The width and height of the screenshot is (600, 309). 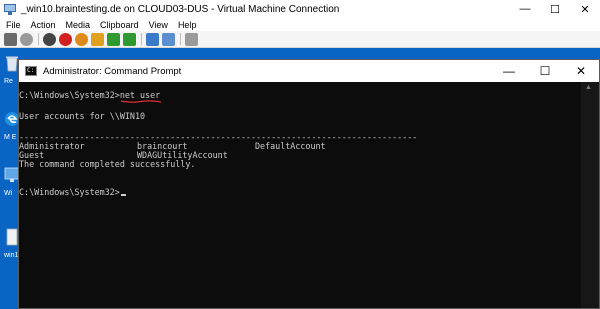 What do you see at coordinates (26, 39) in the screenshot?
I see `start-icon` at bounding box center [26, 39].